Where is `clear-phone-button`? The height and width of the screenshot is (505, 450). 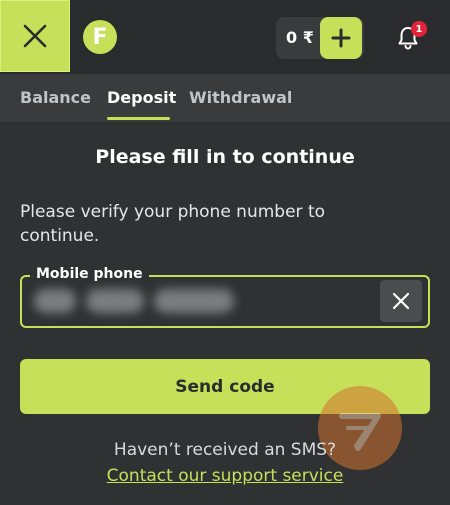 clear-phone-button is located at coordinates (401, 301).